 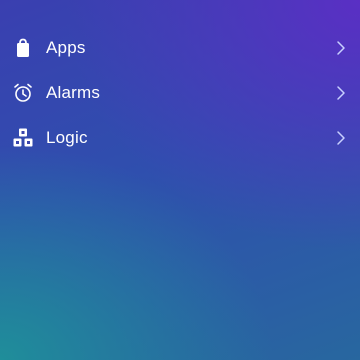 What do you see at coordinates (66, 47) in the screenshot?
I see `menu-item-label: Apps` at bounding box center [66, 47].